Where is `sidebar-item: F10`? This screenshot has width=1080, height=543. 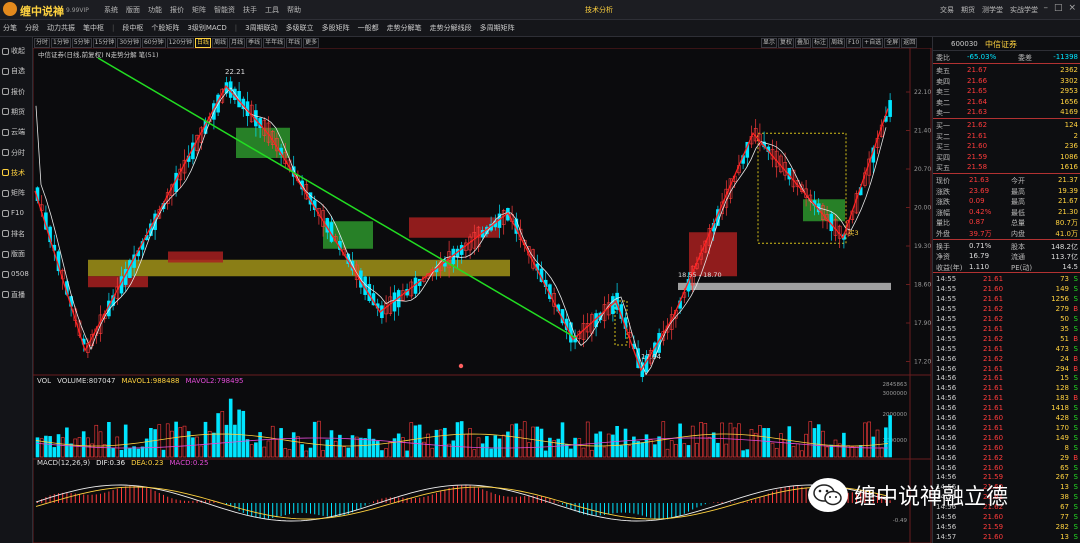
sidebar-item: F10 is located at coordinates (17, 213).